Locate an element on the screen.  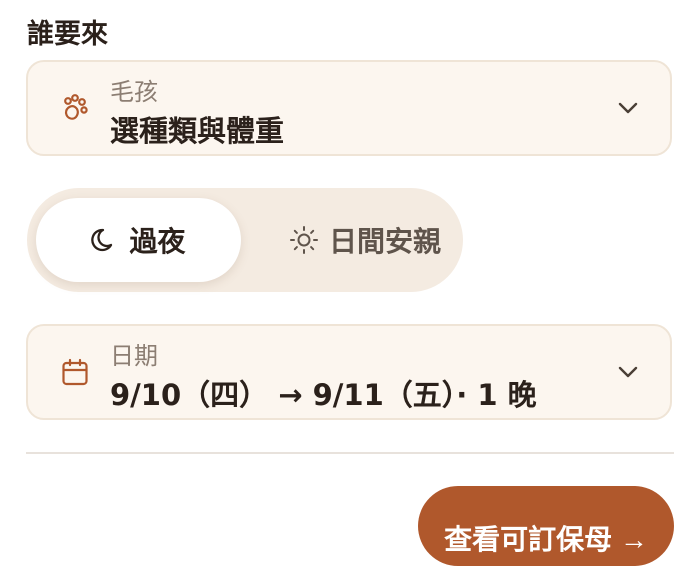
cta-label: 查看可訂保母 → is located at coordinates (546, 539).